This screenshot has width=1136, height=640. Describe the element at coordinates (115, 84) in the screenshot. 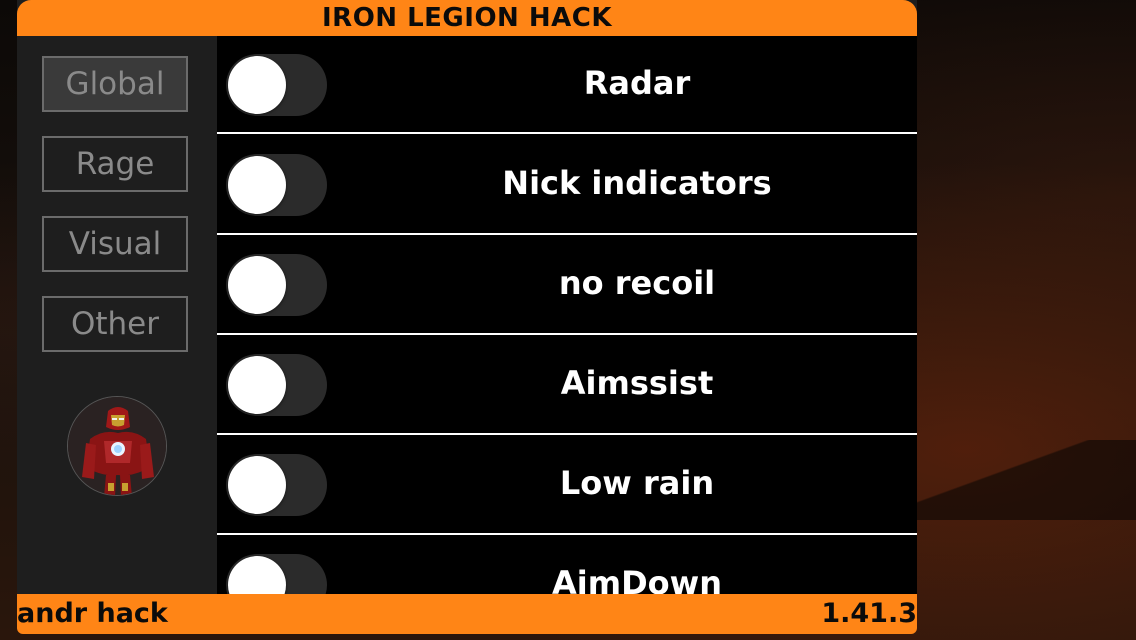

I see `tab-global: Global` at that location.